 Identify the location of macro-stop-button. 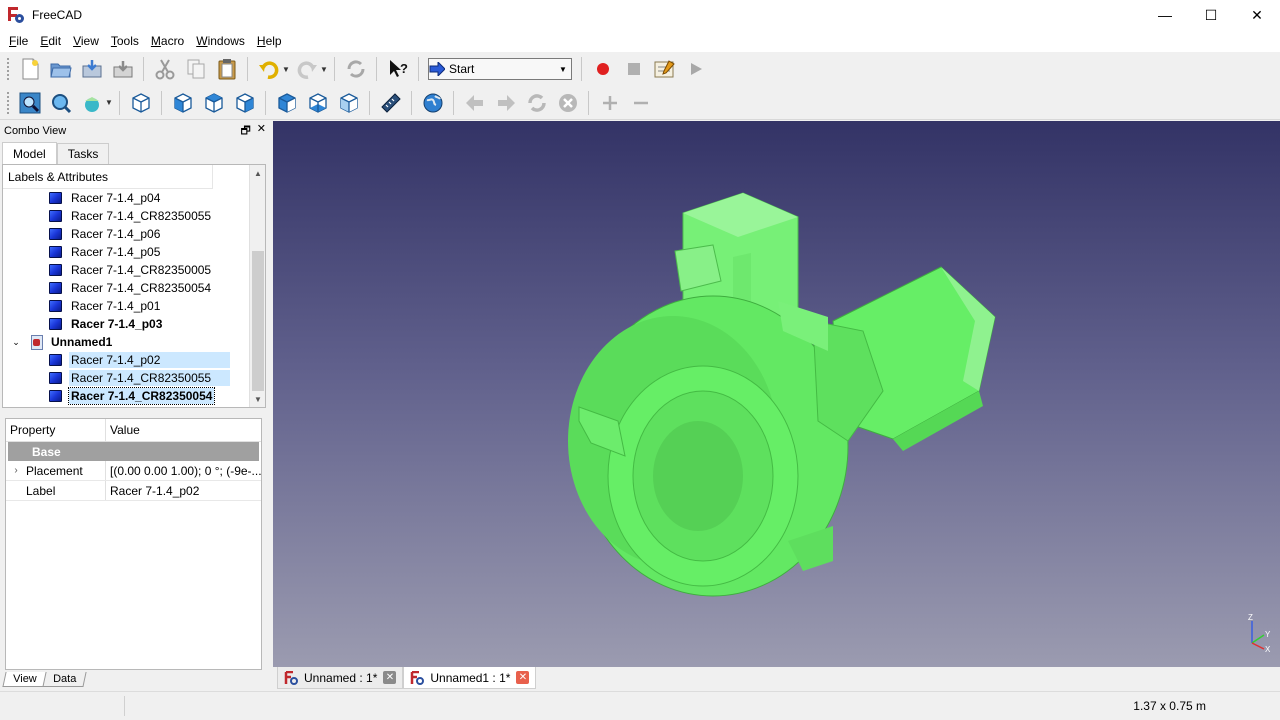
(634, 69).